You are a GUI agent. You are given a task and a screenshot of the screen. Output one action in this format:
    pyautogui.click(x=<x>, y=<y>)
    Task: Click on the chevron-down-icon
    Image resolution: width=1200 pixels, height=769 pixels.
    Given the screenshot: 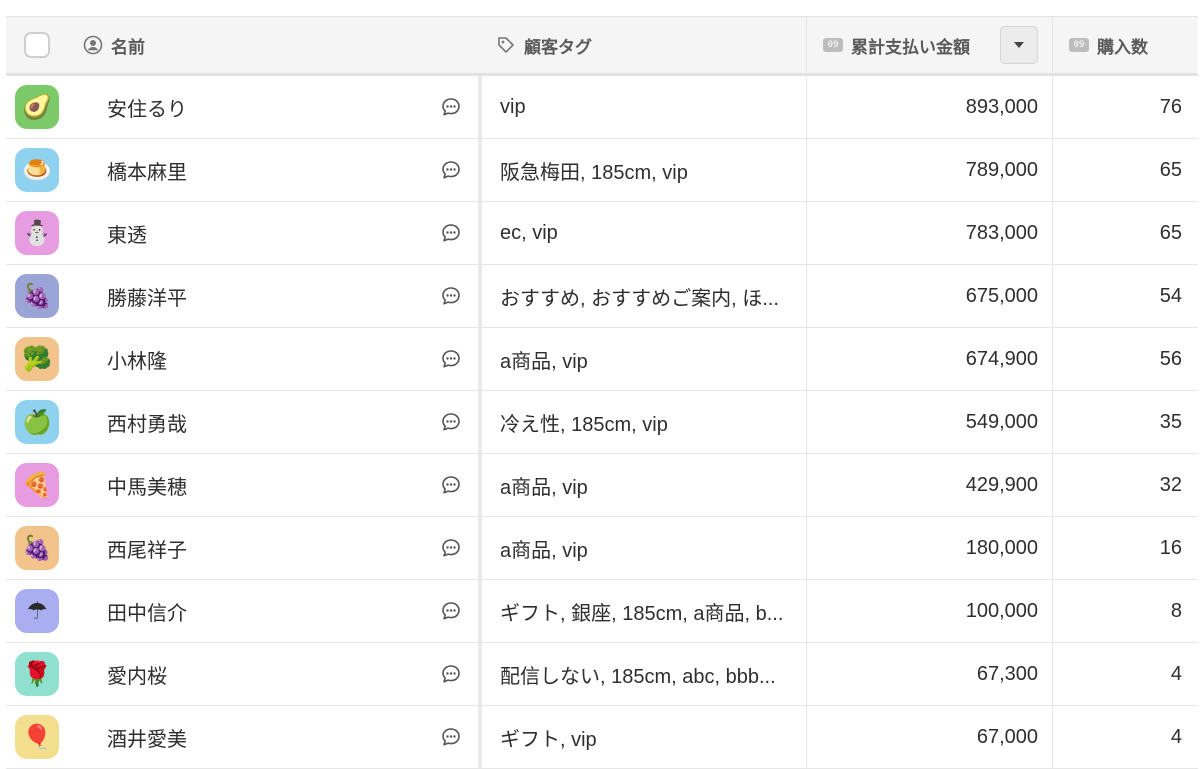 What is the action you would take?
    pyautogui.click(x=1019, y=45)
    